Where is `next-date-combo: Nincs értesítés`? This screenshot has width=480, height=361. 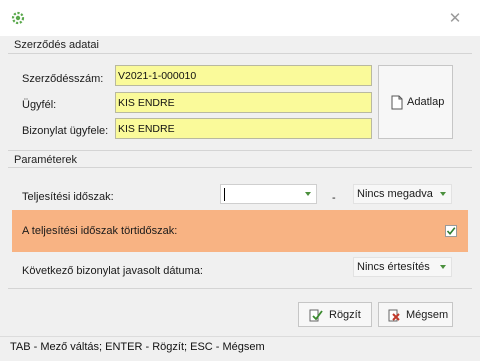 next-date-combo: Nincs értesítés is located at coordinates (402, 267).